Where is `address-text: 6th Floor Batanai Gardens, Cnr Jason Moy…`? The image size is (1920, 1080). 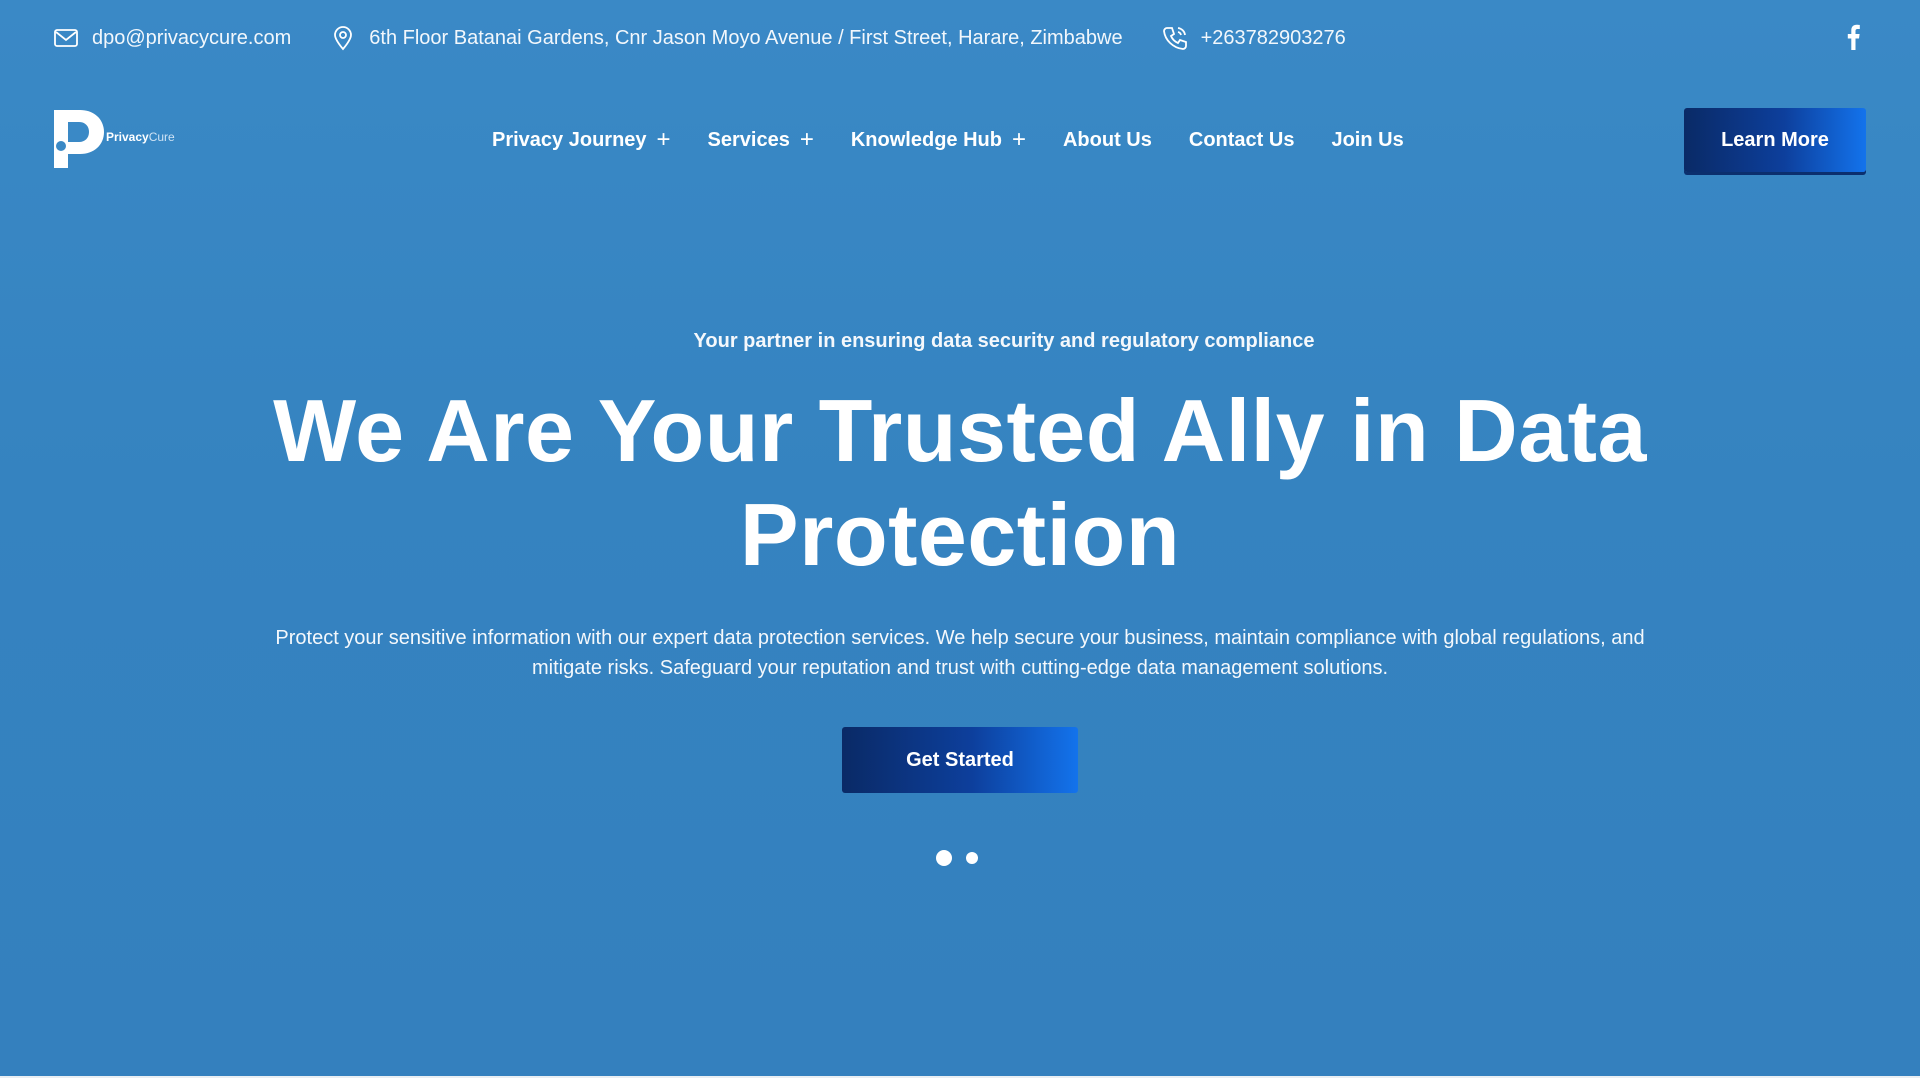
address-text: 6th Floor Batanai Gardens, Cnr Jason Moy… is located at coordinates (746, 37).